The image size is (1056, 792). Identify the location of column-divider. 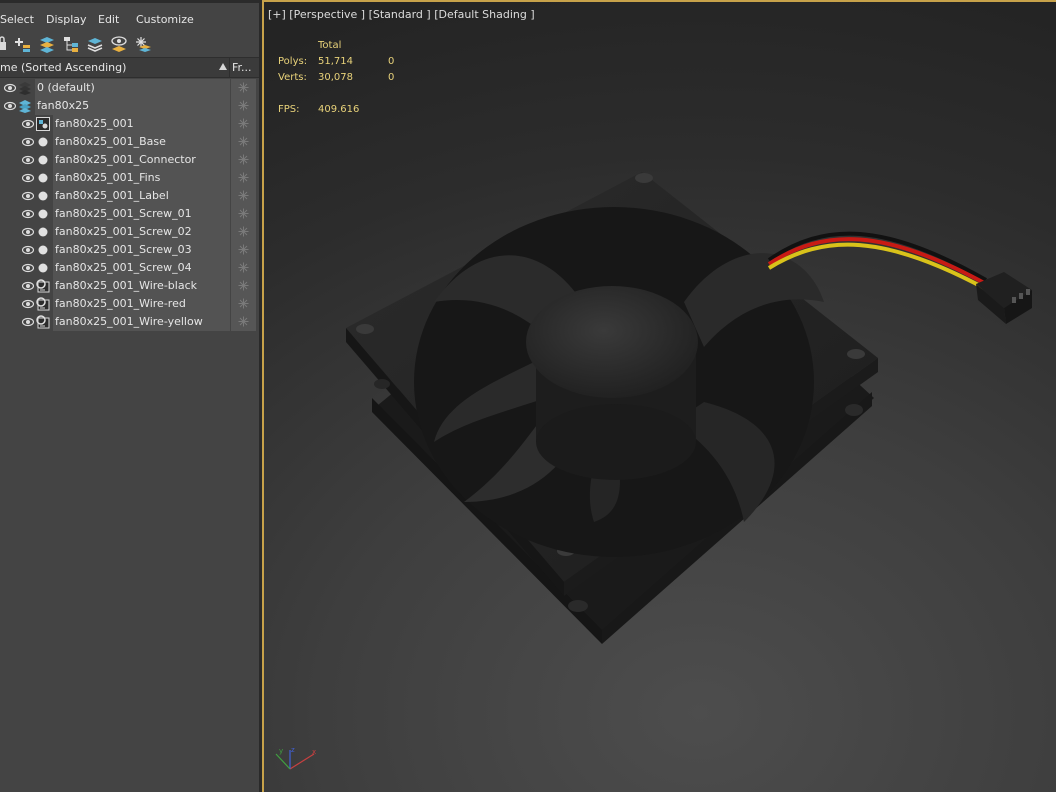
(229, 67).